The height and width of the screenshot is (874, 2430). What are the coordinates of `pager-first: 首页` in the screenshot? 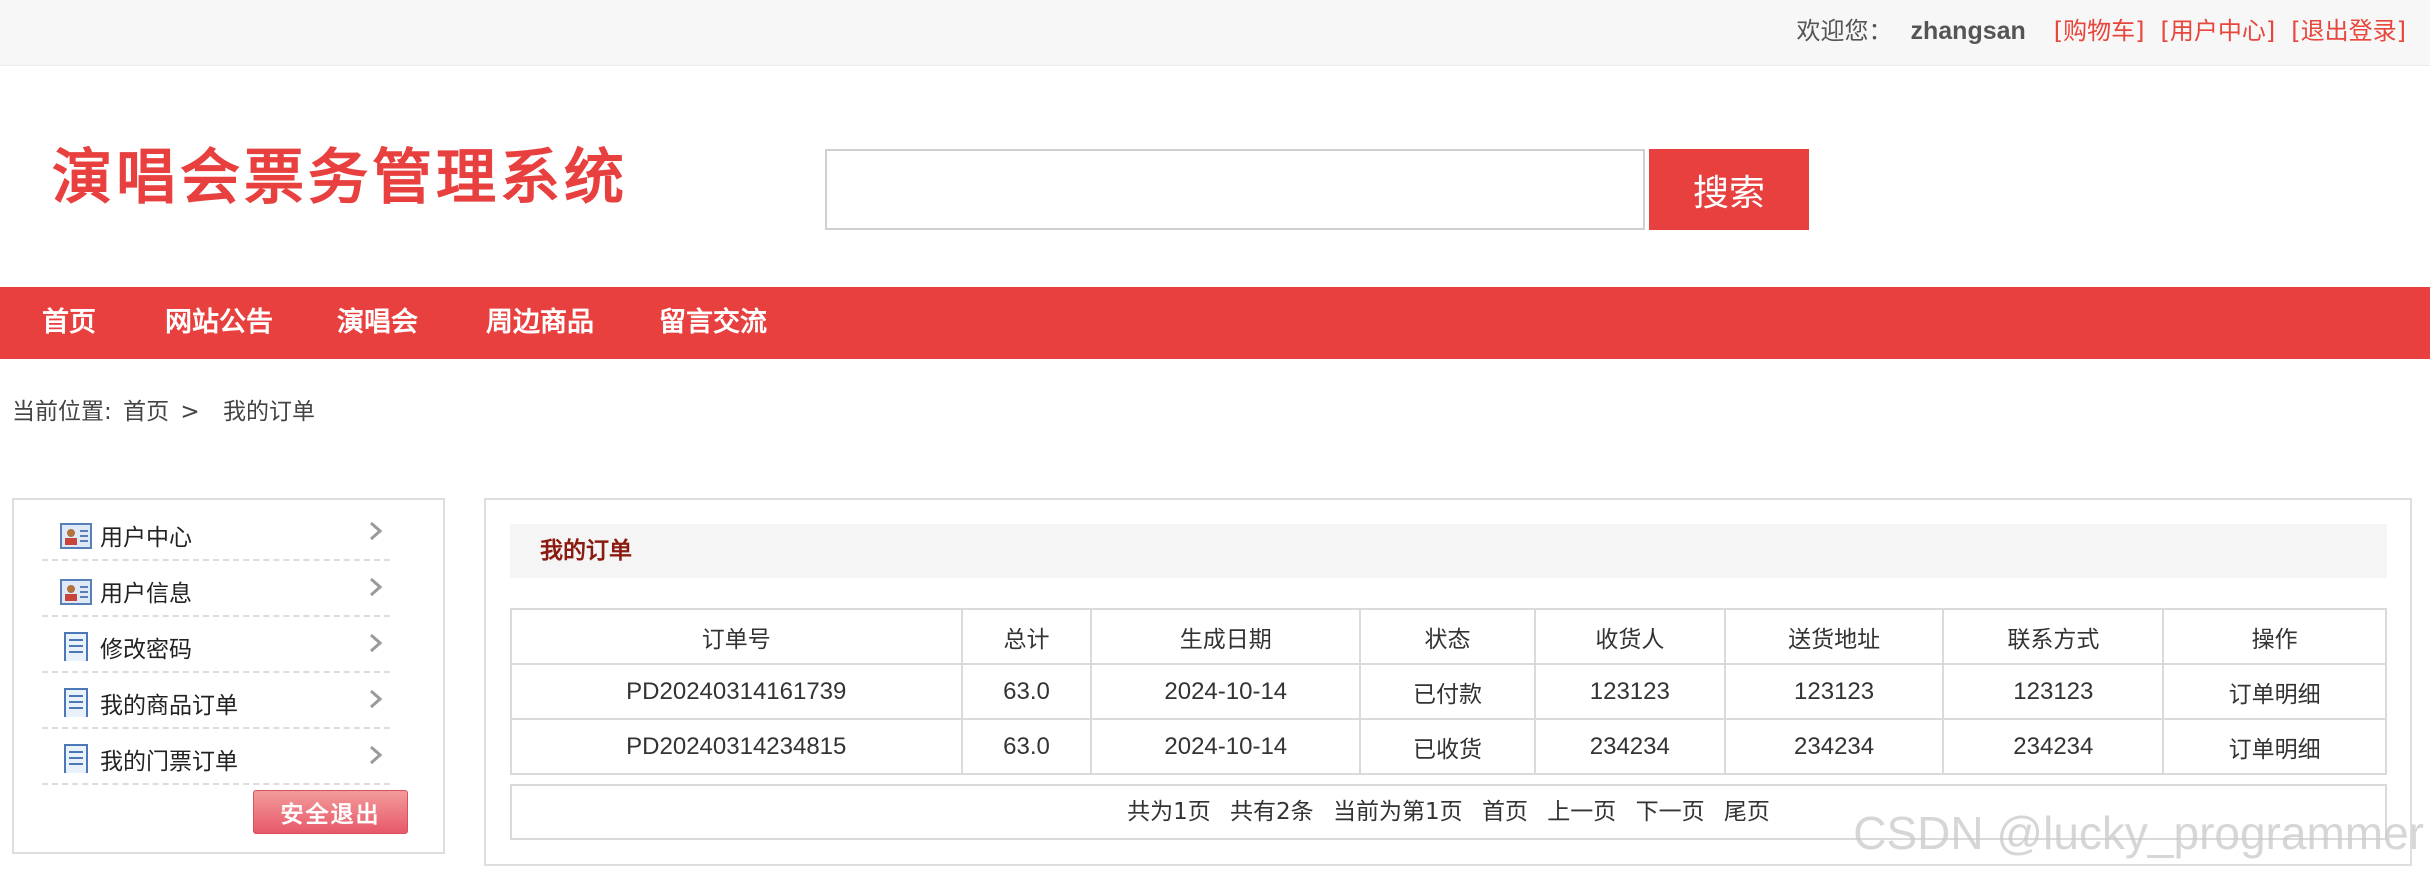 It's located at (1505, 812).